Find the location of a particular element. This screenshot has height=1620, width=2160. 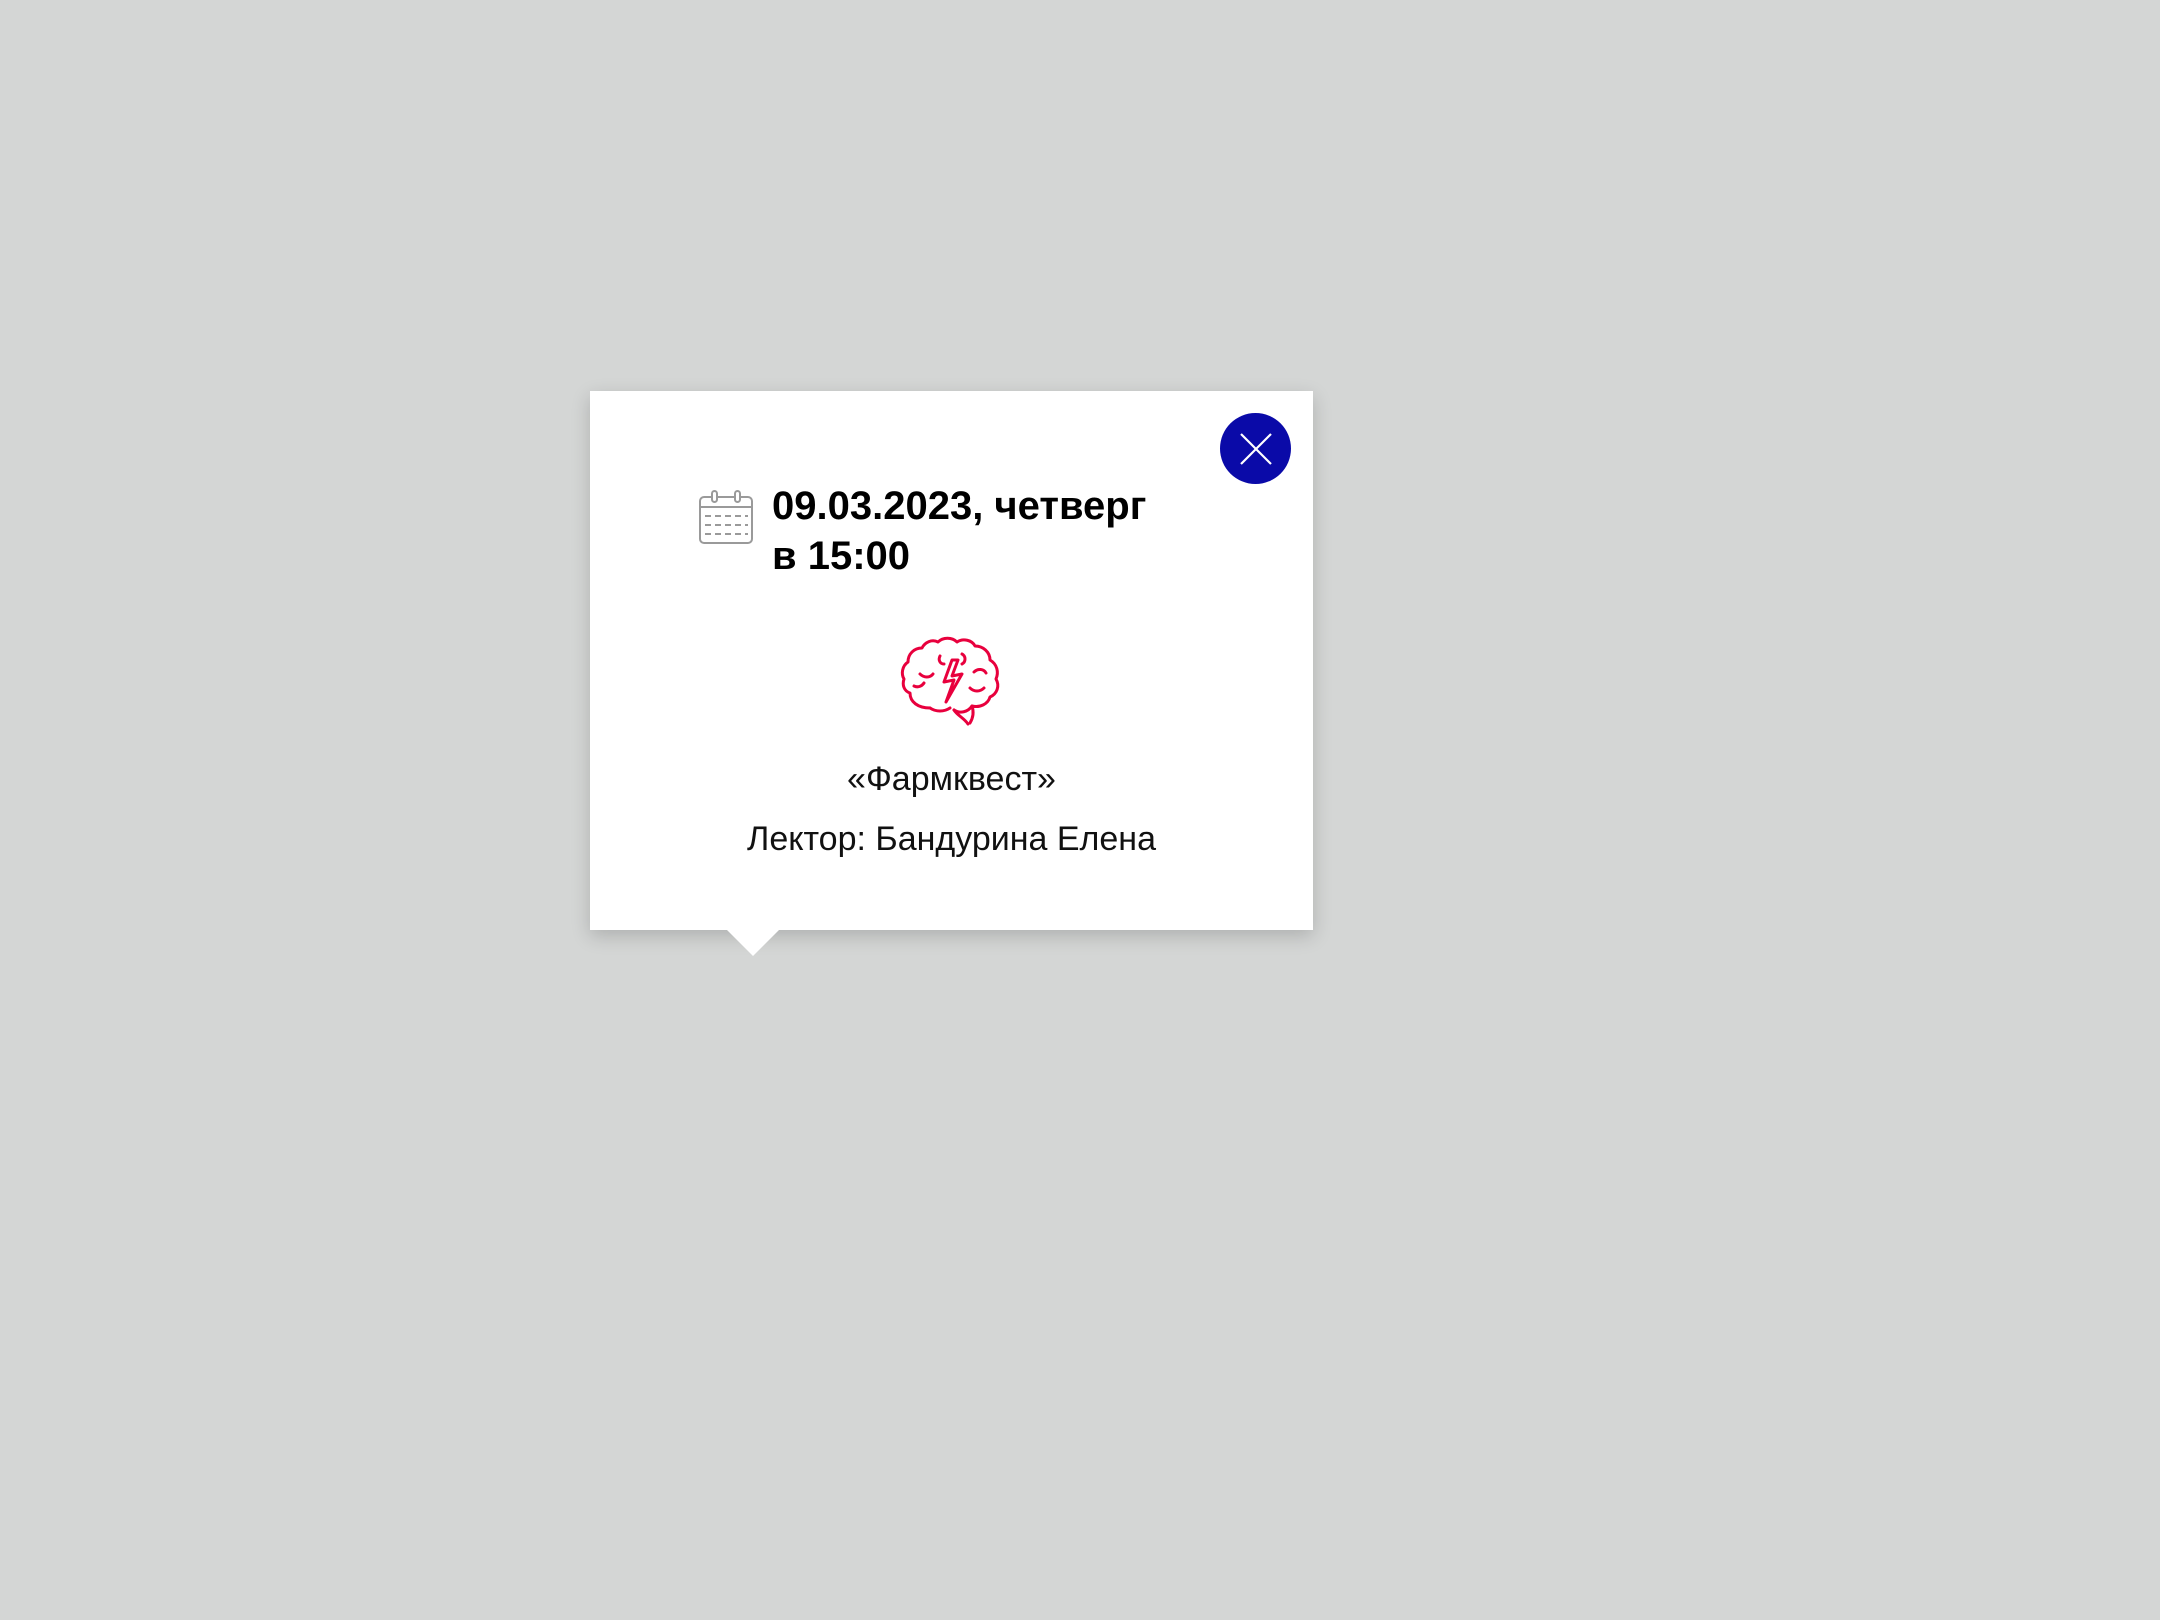

popup-pointer is located at coordinates (753, 943).